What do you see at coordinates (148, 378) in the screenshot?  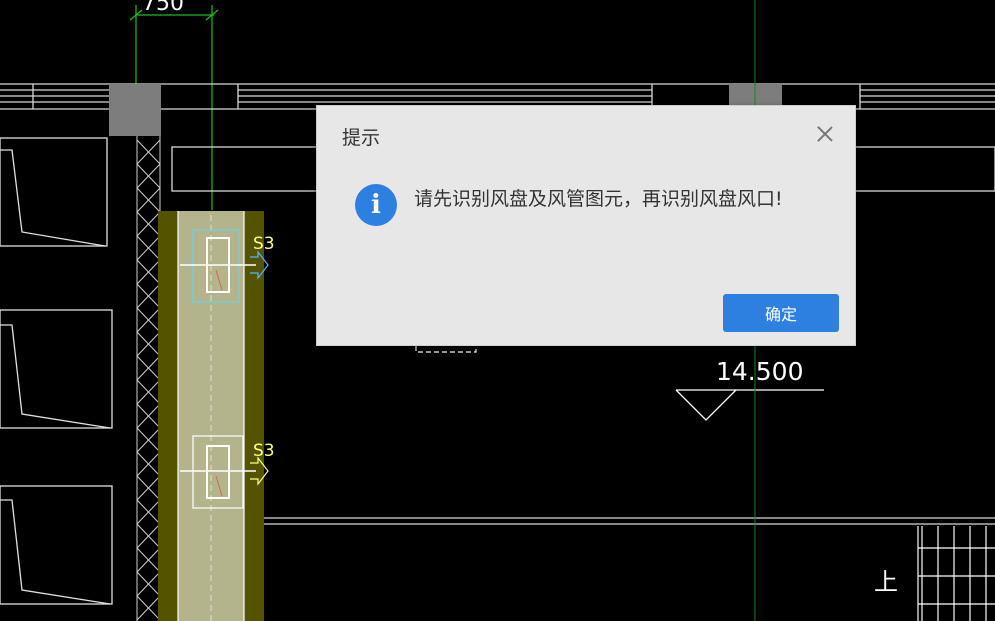 I see `hatched-wall` at bounding box center [148, 378].